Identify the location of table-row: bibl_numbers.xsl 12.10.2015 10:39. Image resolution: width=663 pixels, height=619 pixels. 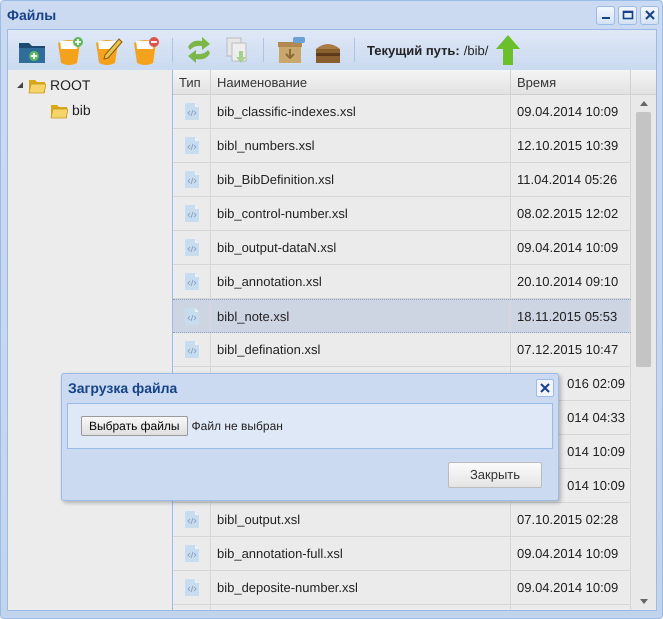
(402, 146).